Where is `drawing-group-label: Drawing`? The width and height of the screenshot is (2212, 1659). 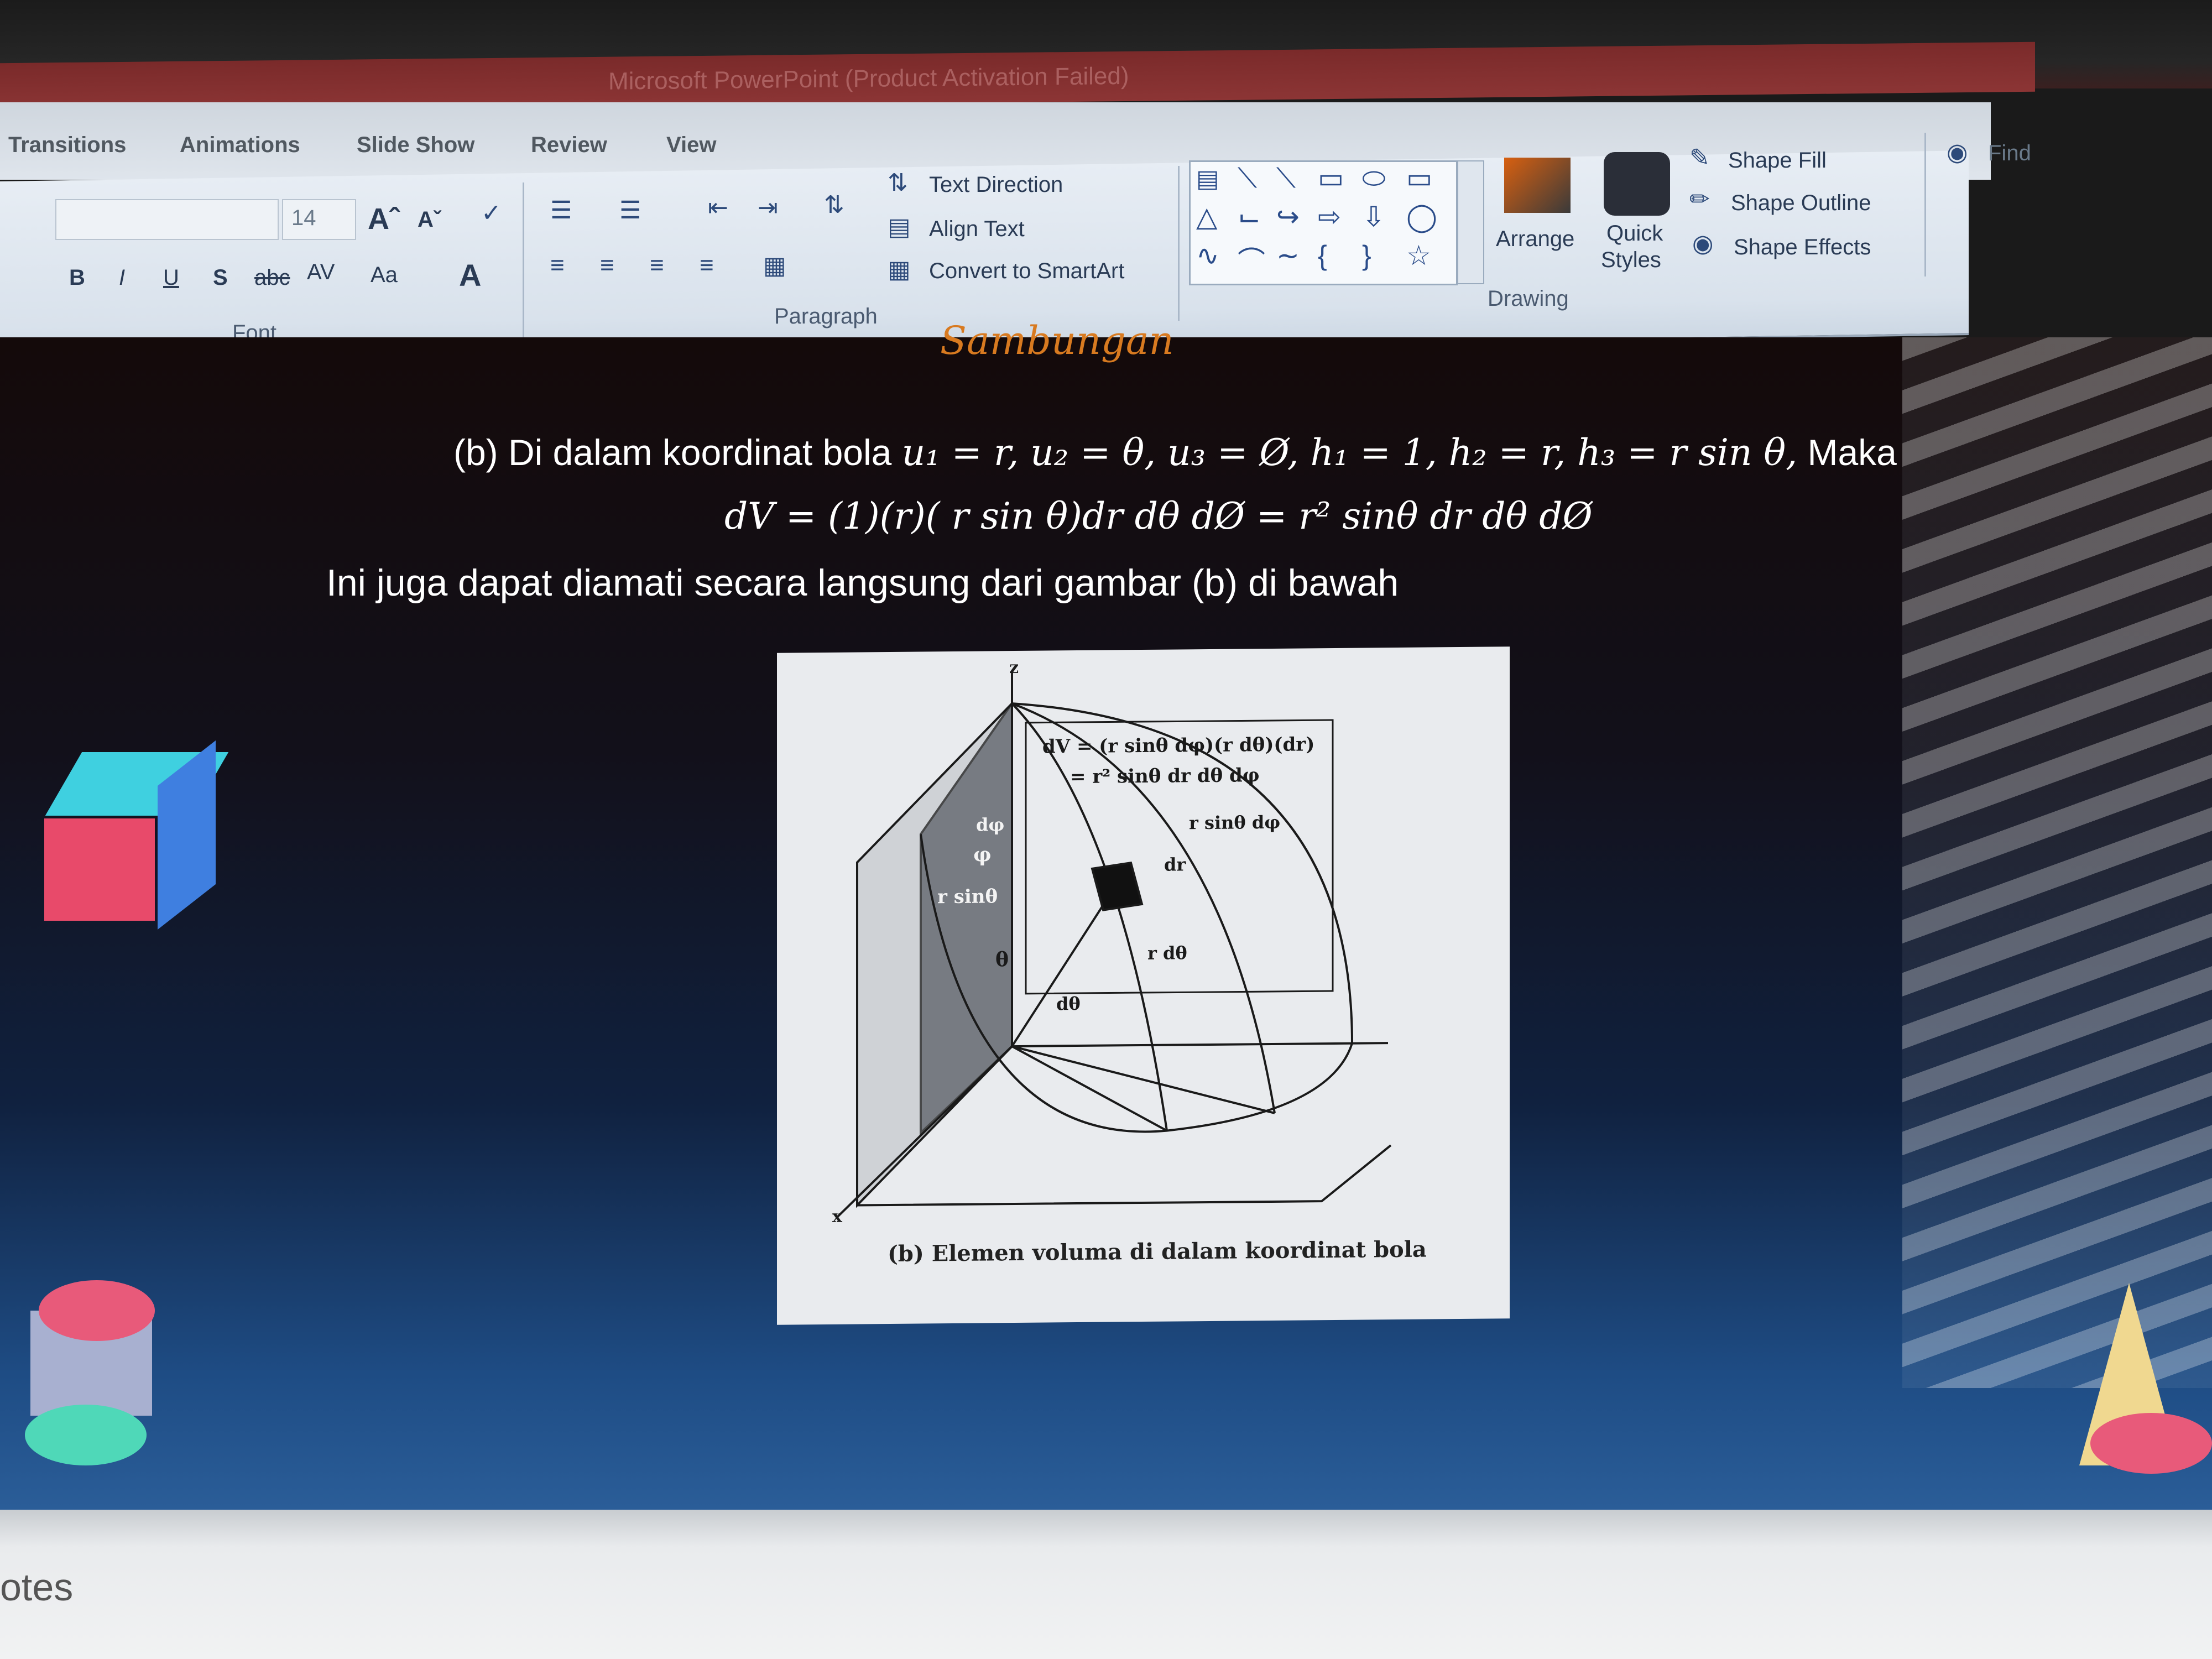 drawing-group-label: Drawing is located at coordinates (1529, 299).